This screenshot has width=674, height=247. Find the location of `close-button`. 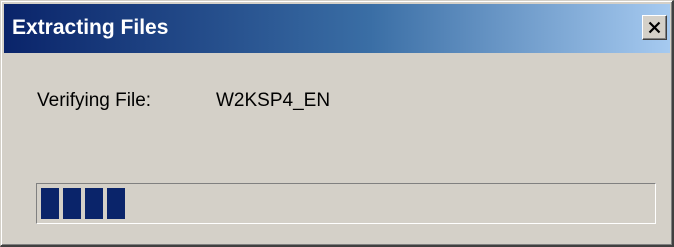

close-button is located at coordinates (654, 27).